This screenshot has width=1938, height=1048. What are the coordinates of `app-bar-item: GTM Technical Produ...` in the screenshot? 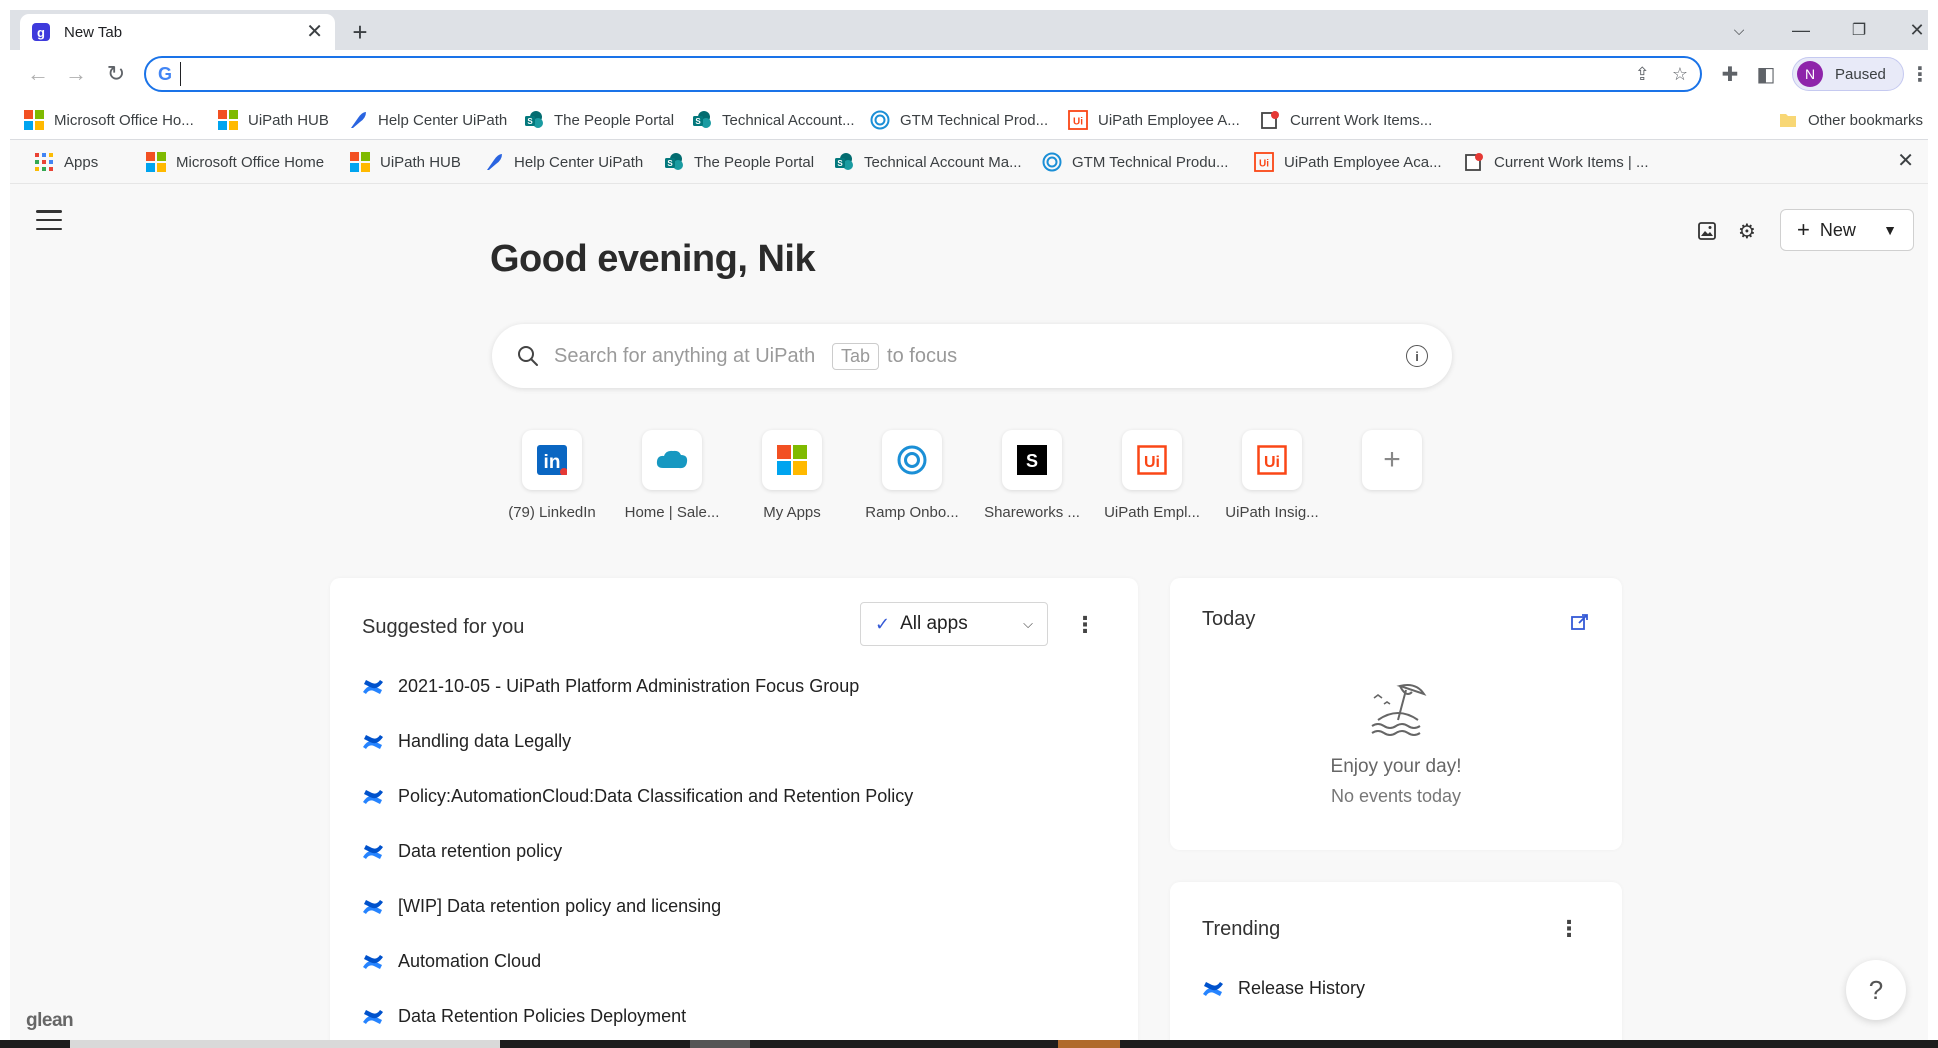 It's located at (1135, 162).